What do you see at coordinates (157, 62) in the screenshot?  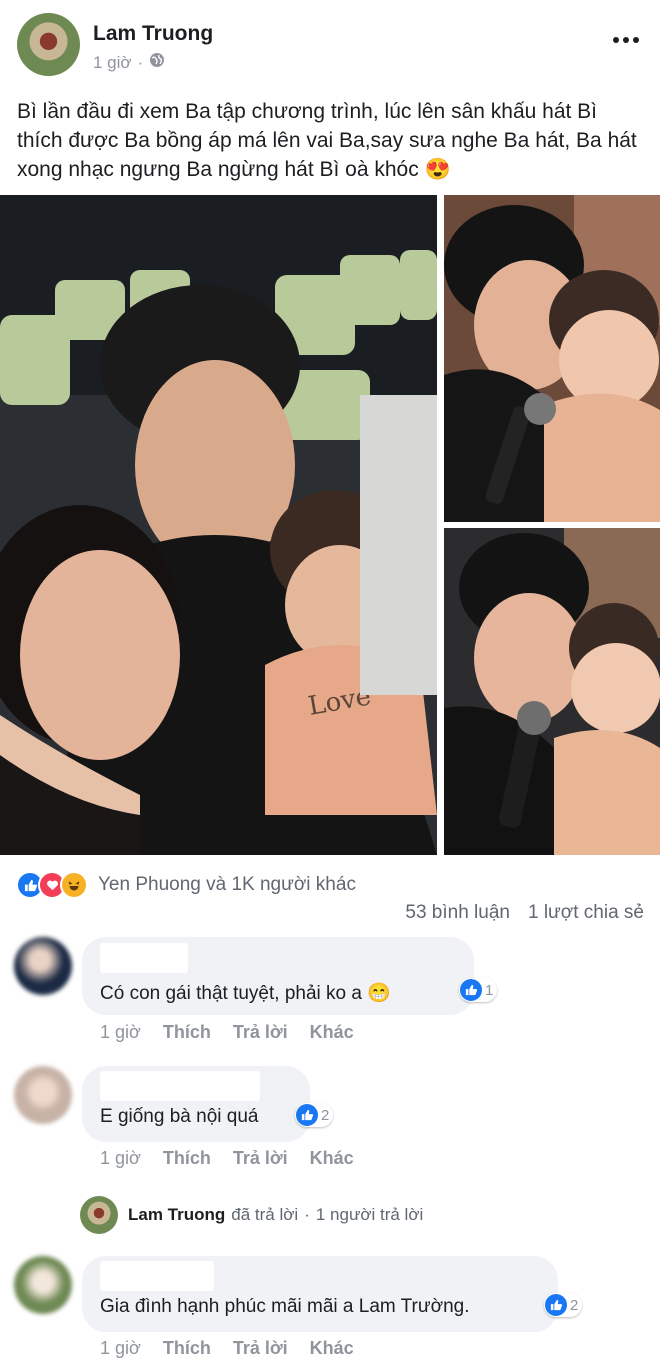 I see `globe-icon` at bounding box center [157, 62].